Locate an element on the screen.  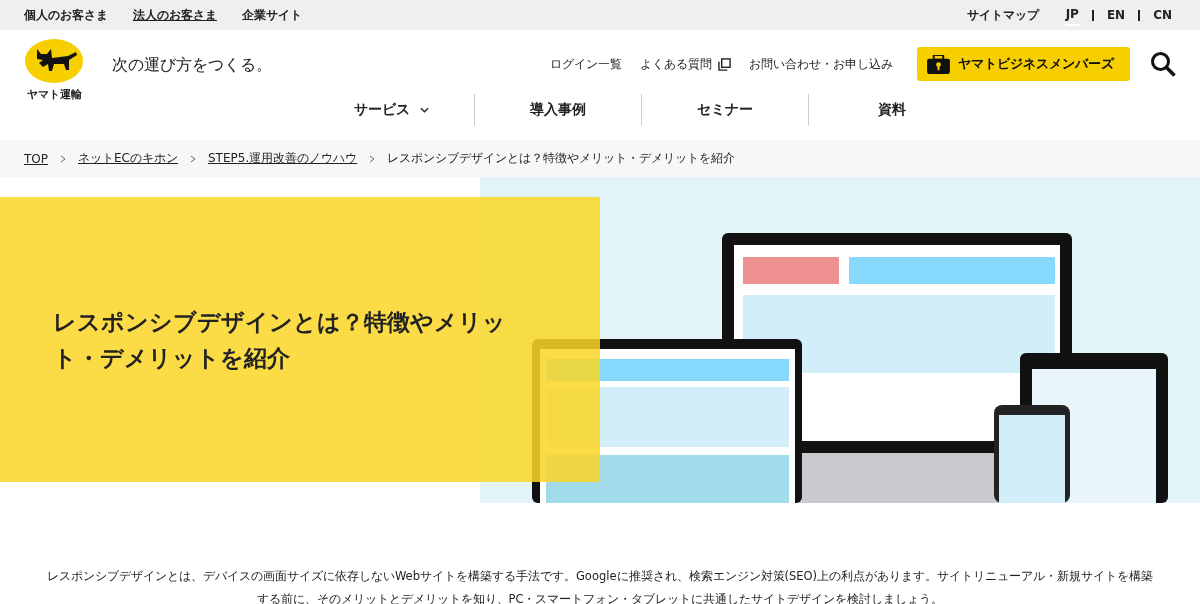
sitemap-link: サイトマップ is located at coordinates (1002, 15).